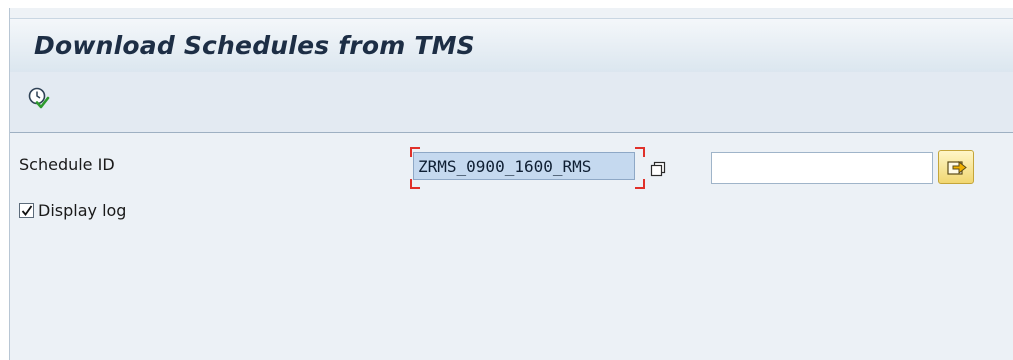 Image resolution: width=1013 pixels, height=360 pixels. I want to click on display-log-label: Display log, so click(82, 210).